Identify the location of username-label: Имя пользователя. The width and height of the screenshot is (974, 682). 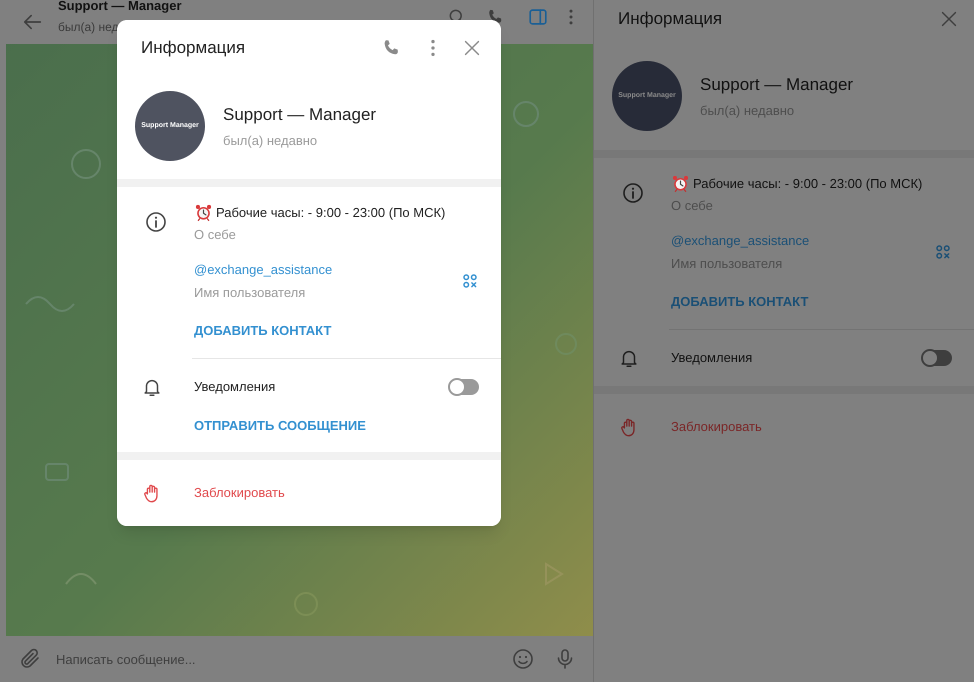
(250, 293).